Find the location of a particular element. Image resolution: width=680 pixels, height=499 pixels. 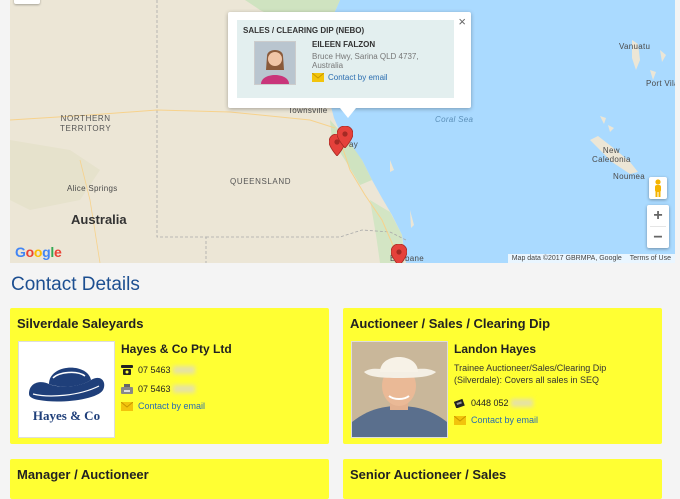

contact-card-senior-auctioneer: Senior Auctioneer / Sales is located at coordinates (502, 479).